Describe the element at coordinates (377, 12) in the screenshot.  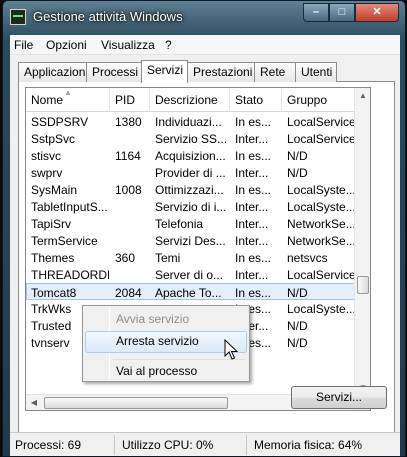
I see `close-button: ✕` at that location.